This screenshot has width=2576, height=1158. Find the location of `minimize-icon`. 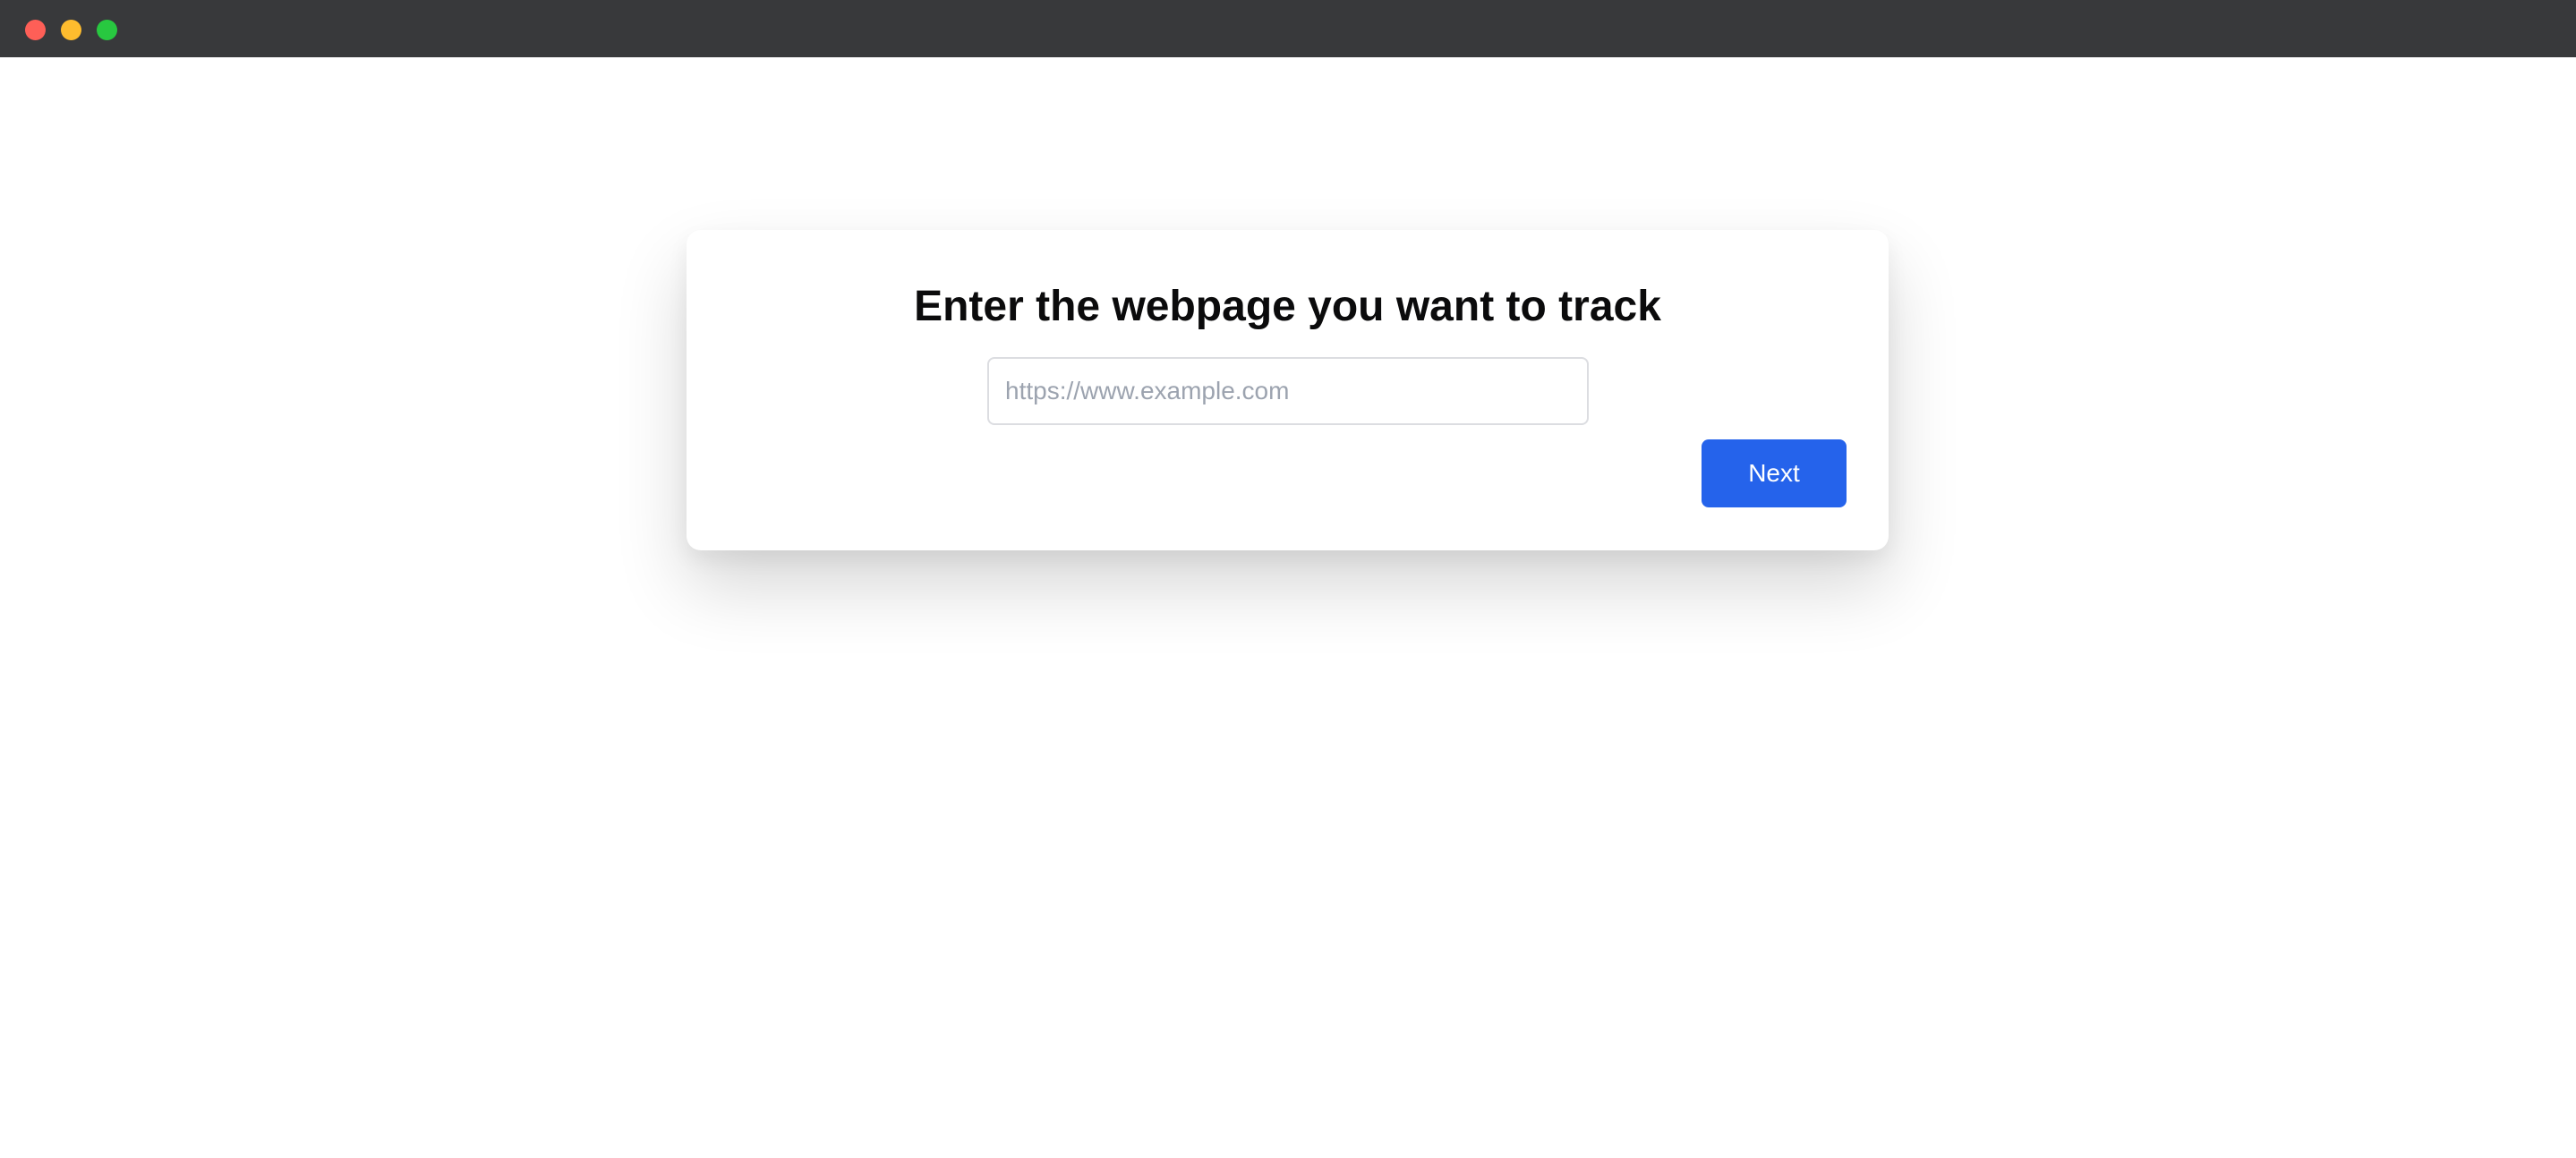

minimize-icon is located at coordinates (71, 30).